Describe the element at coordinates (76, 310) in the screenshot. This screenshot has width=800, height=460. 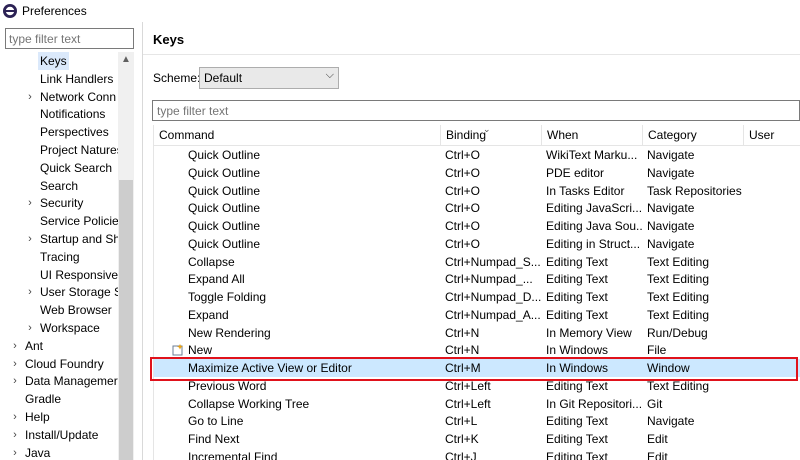
I see `tree-item-label: Web Browser` at that location.